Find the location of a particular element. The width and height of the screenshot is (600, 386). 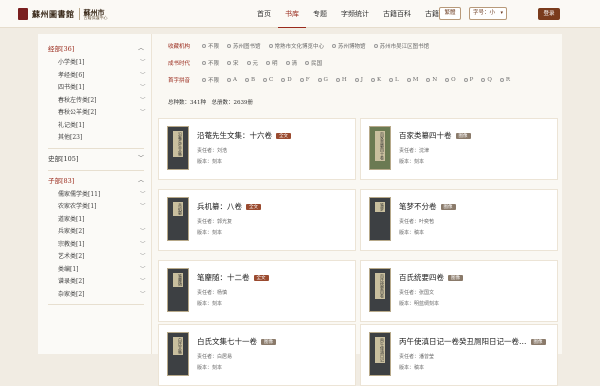

book-cover-label: 沿菴先生文集 is located at coordinates (178, 144).